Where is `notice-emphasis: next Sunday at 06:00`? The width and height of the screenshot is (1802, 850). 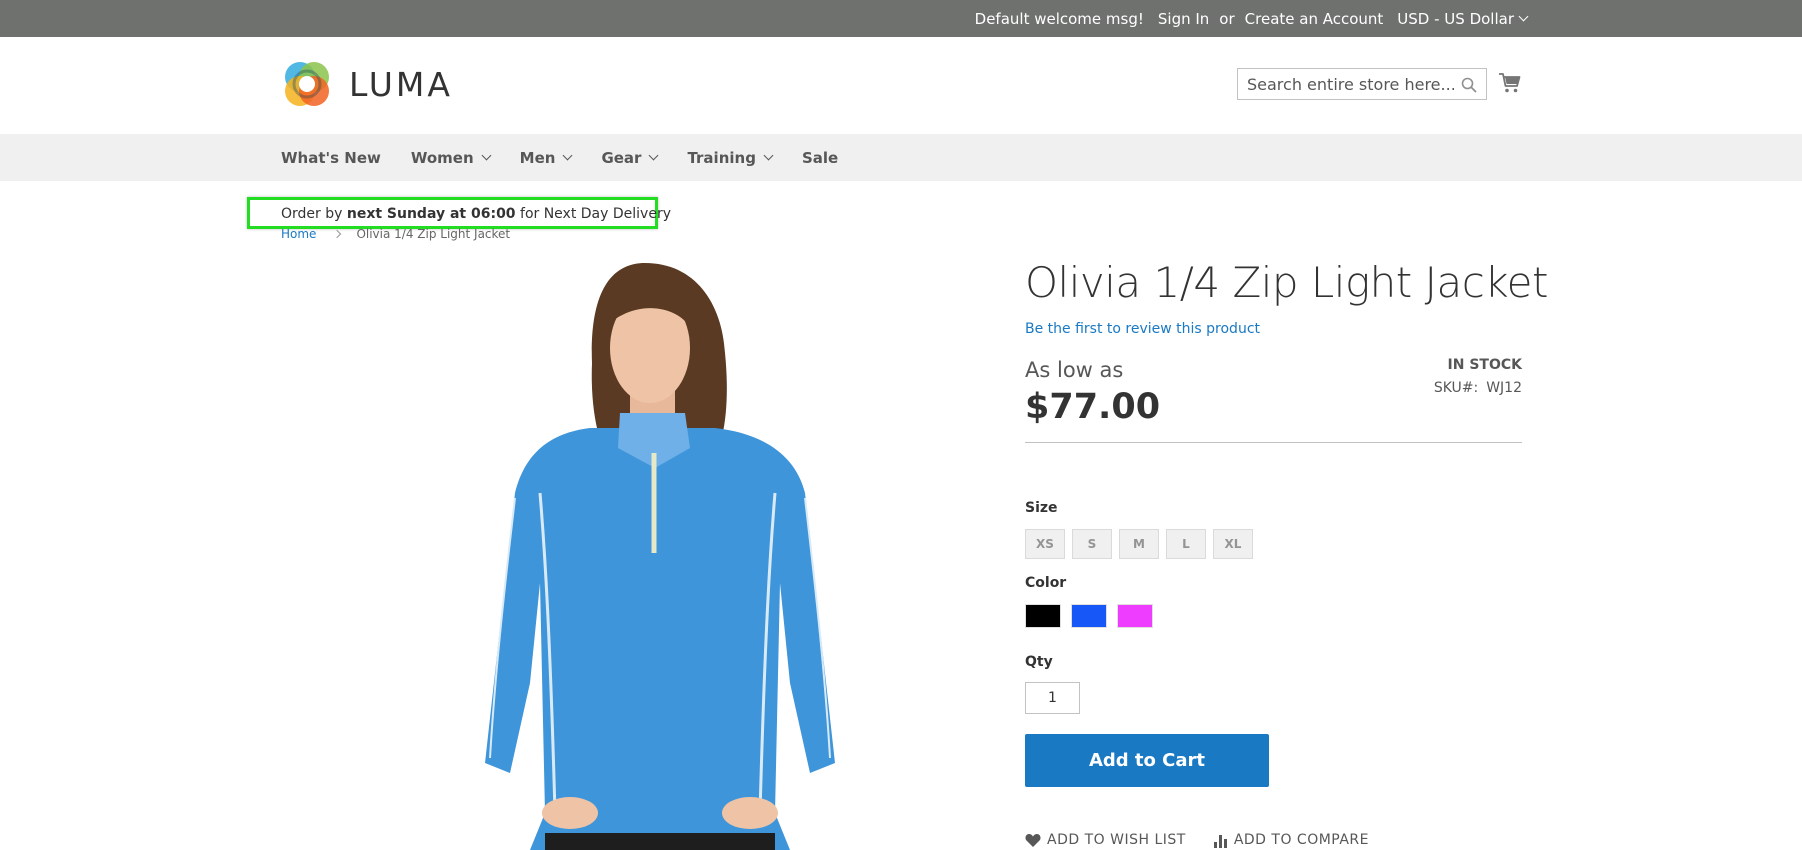
notice-emphasis: next Sunday at 06:00 is located at coordinates (431, 214).